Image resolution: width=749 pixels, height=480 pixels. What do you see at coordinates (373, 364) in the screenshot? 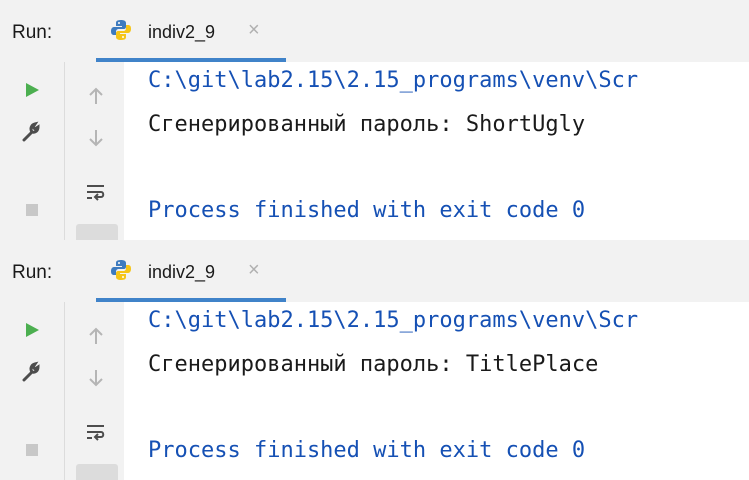
I see `console-output-line: Сгенерированный пароль: TitlePlace` at bounding box center [373, 364].